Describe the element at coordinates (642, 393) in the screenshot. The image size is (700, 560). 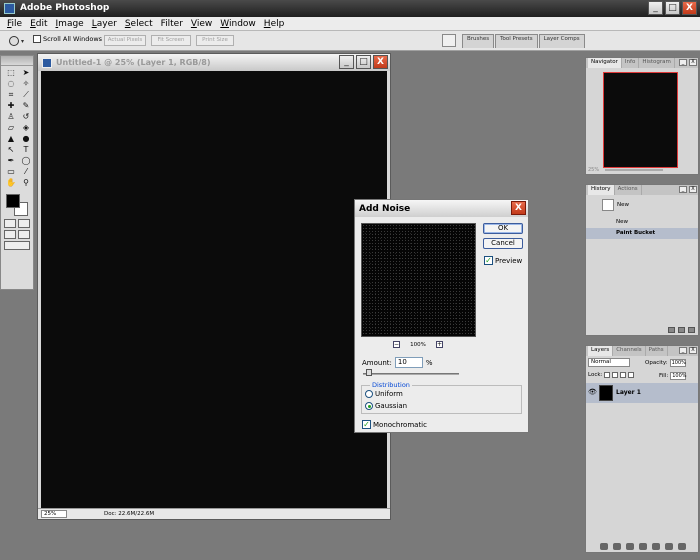
I see `layer-row: 👁 Layer 1` at that location.